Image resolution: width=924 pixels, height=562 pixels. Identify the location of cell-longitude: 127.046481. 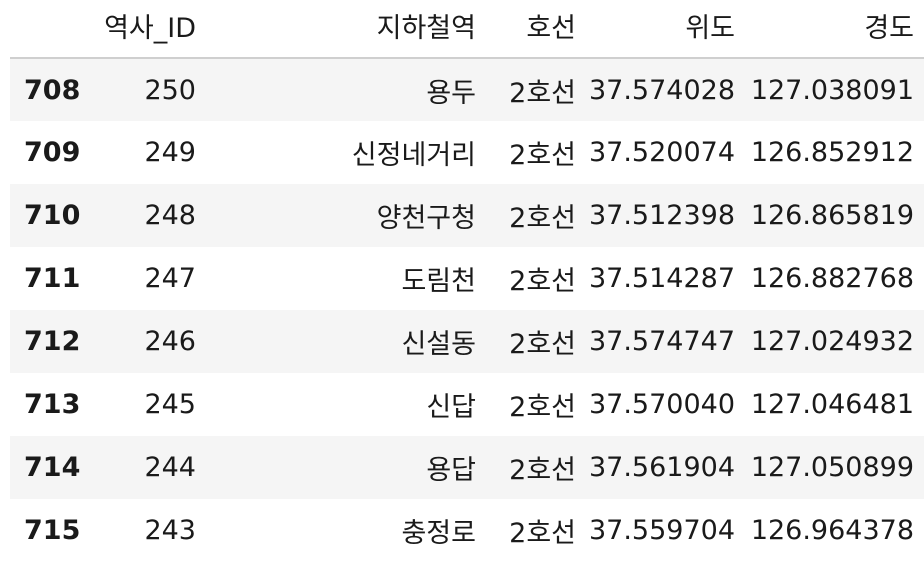
(832, 404).